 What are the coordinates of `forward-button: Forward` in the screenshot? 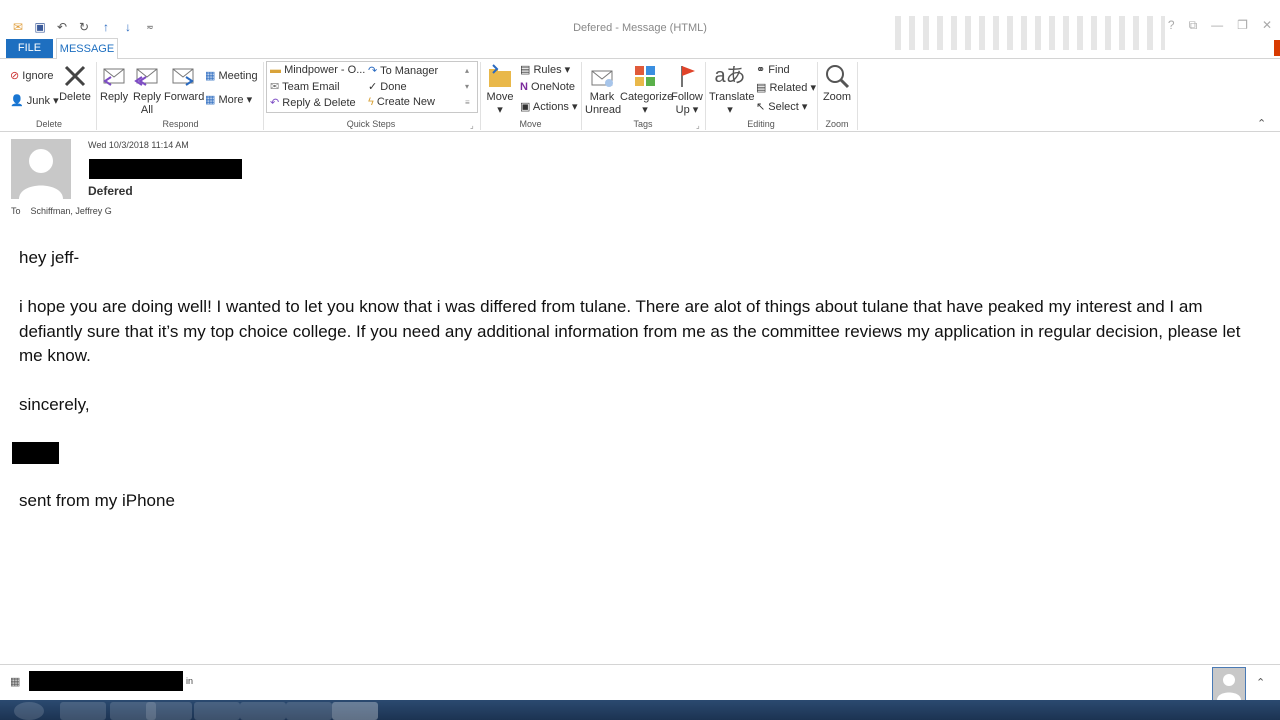 It's located at (184, 83).